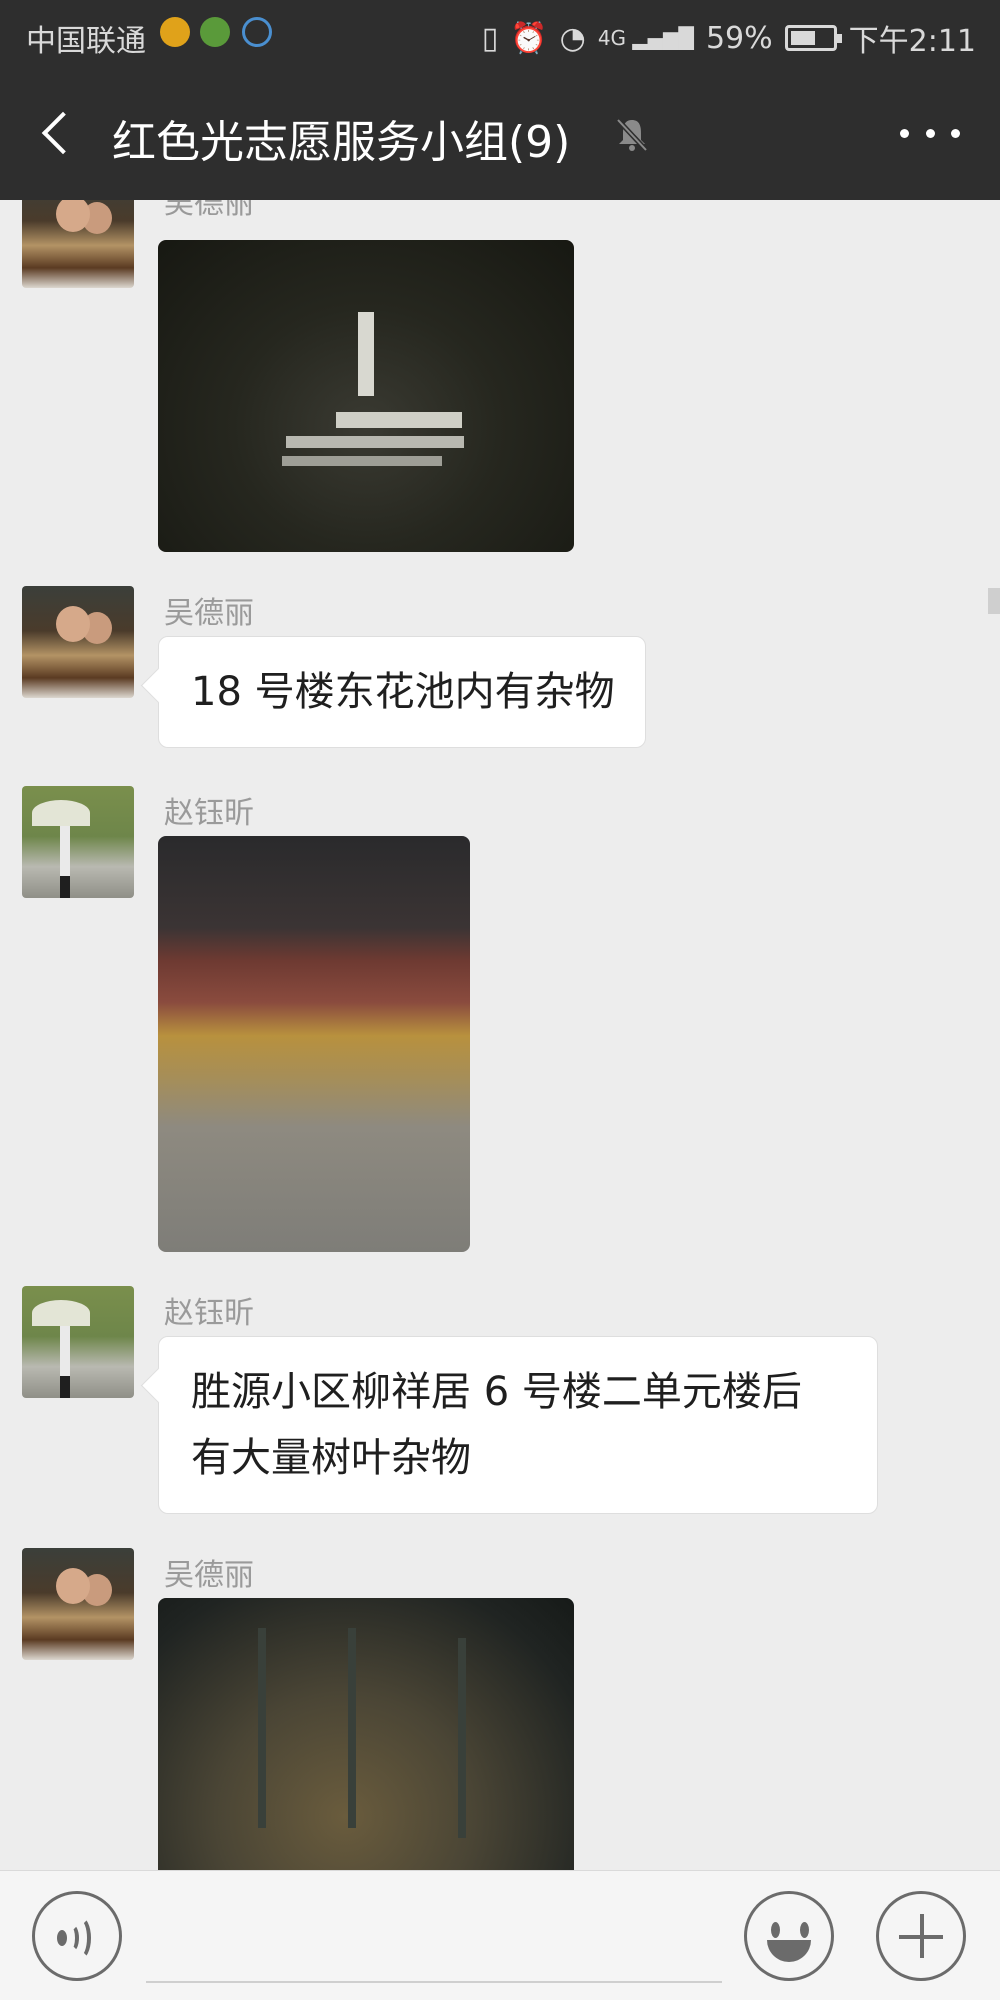 The image size is (1000, 2000). I want to click on status-bar: 中国联通 ▯ ⏰ ◔ 4G ▂▄▆█ 59% 下午2:11, so click(500, 35).